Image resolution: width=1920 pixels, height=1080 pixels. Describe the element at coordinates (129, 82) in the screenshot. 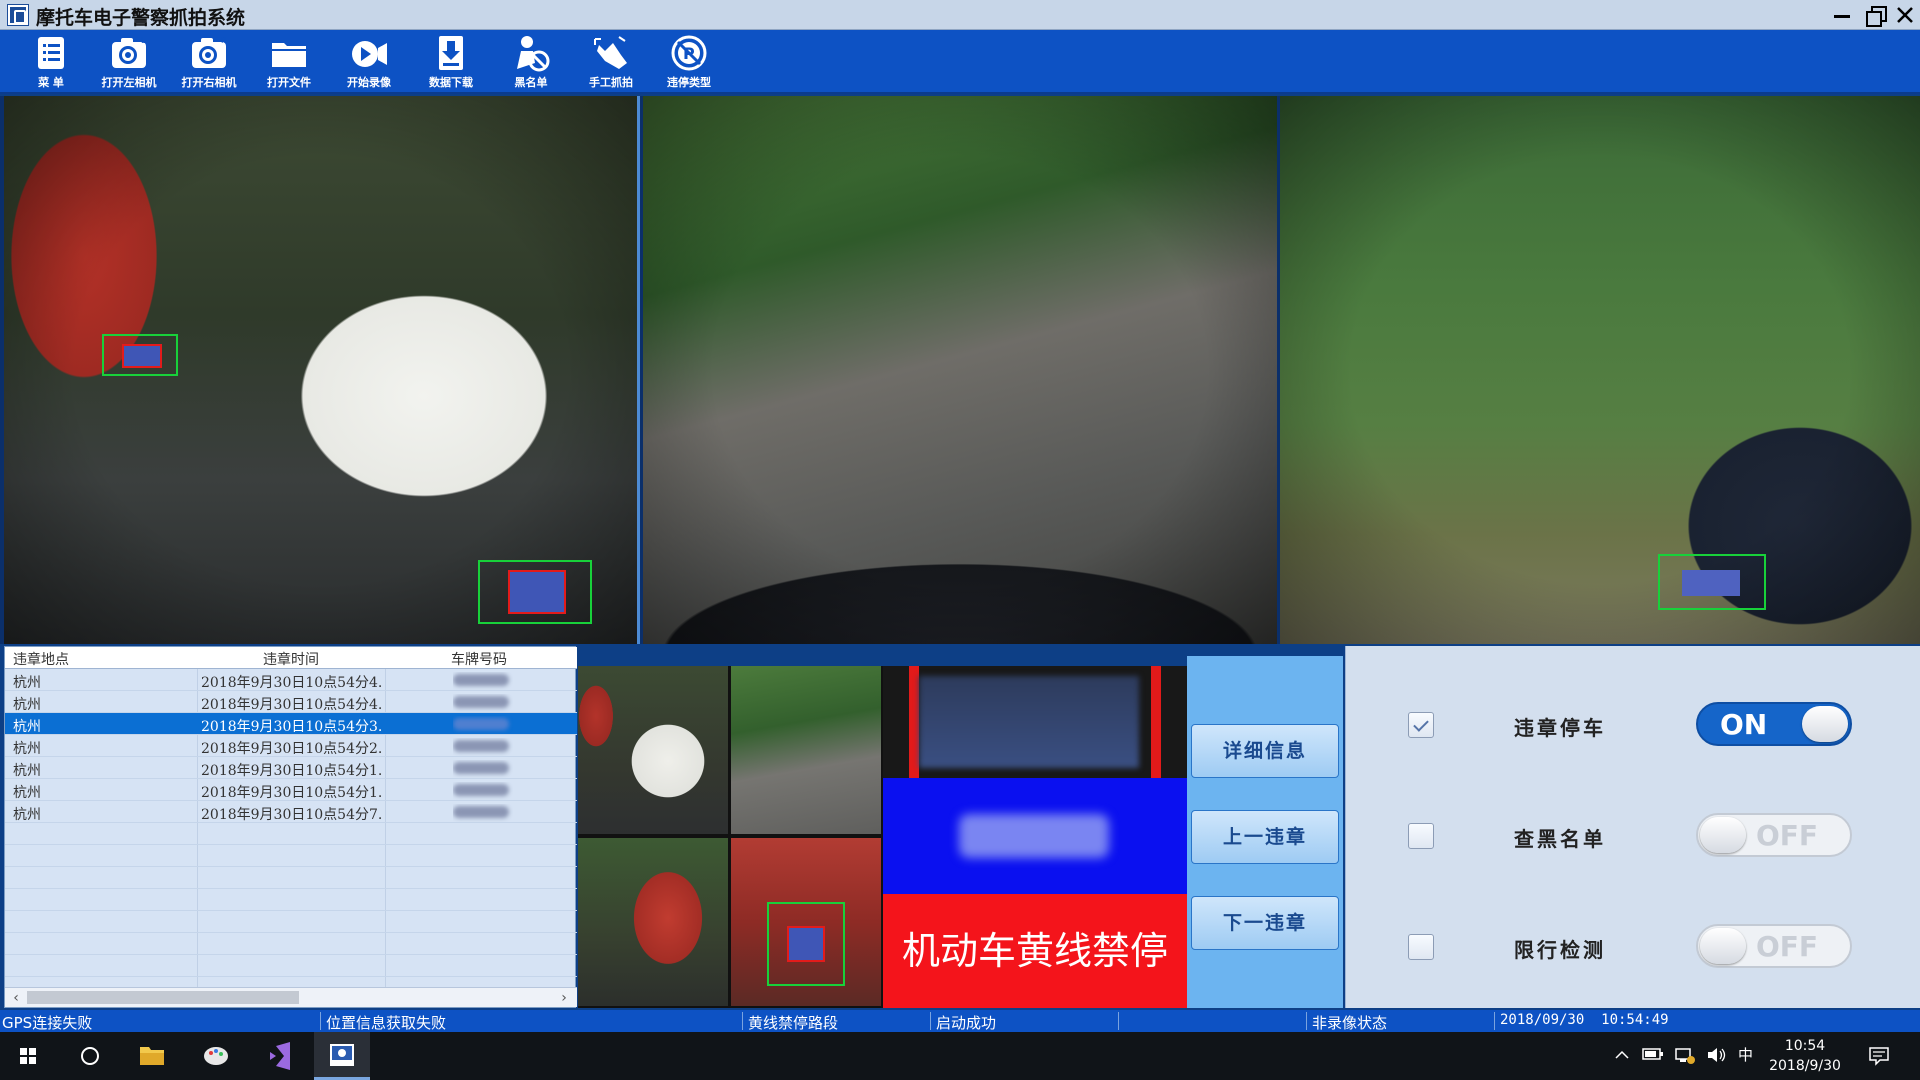

I see `open-left-camera-label: 打开左相机` at that location.